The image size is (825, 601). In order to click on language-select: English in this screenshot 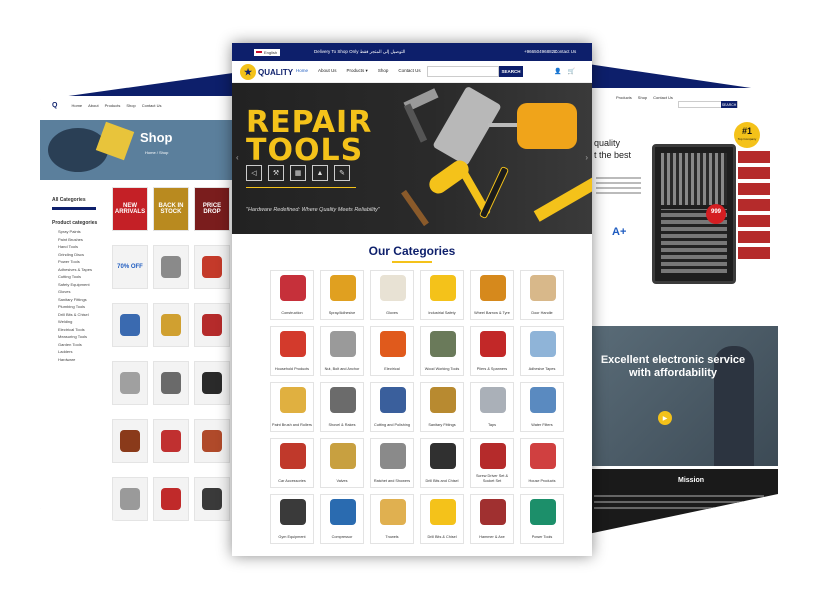, I will do `click(267, 52)`.